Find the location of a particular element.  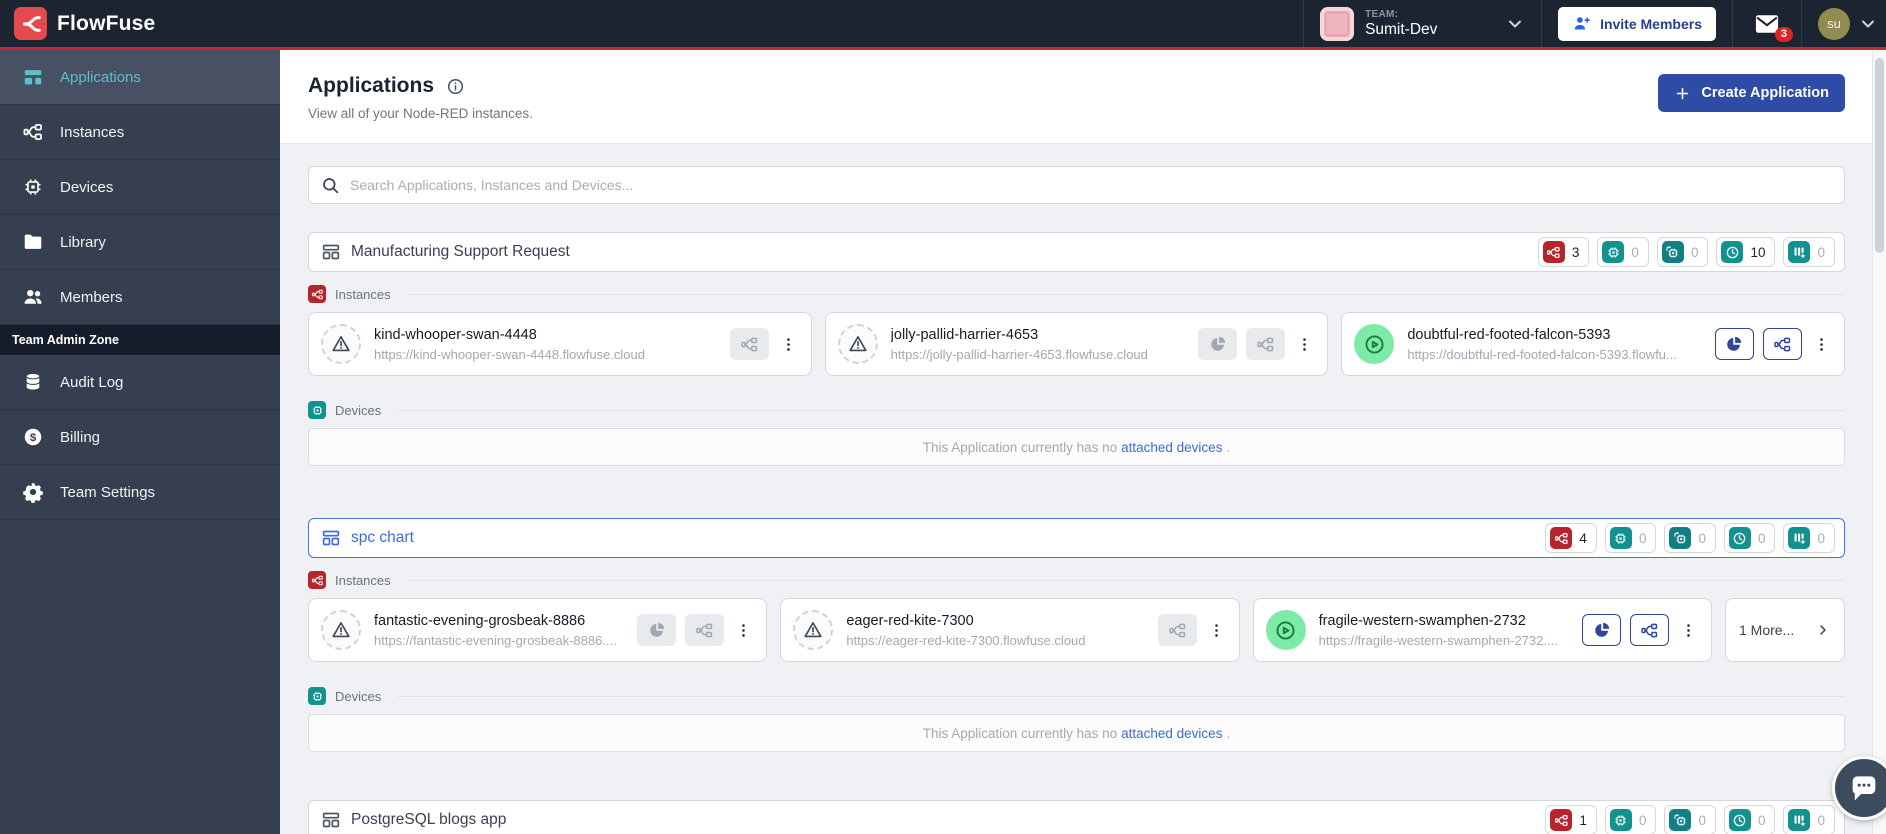

devices-section-label: Devices is located at coordinates (1076, 410).